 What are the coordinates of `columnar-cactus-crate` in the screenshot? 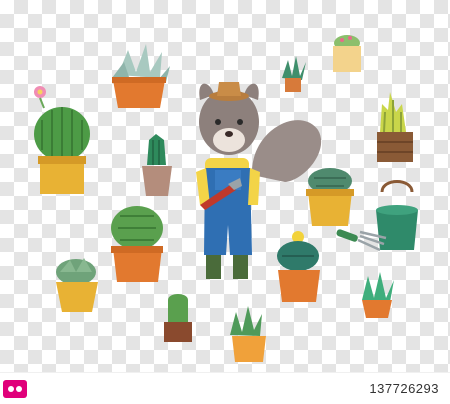 It's located at (395, 127).